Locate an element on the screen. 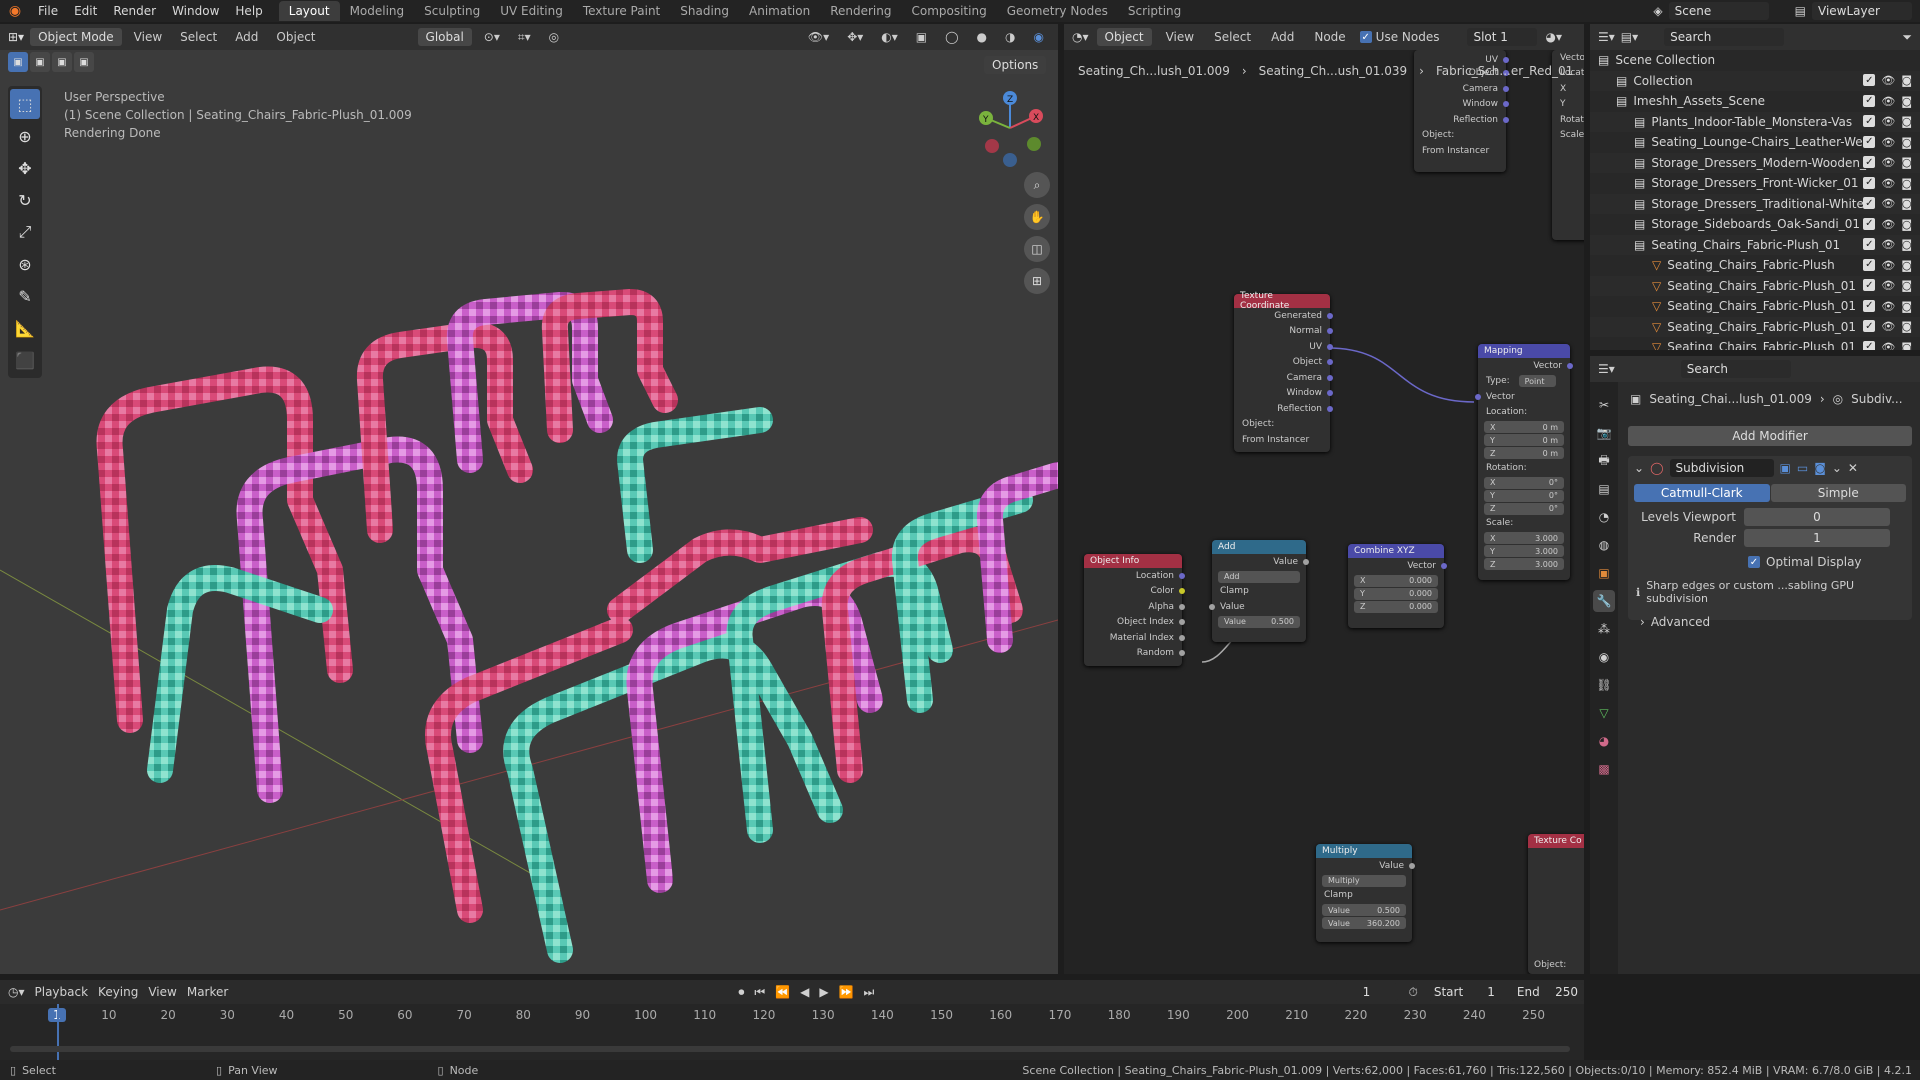 The image size is (1920, 1080). pan-hand-icon: ✋ is located at coordinates (1037, 217).